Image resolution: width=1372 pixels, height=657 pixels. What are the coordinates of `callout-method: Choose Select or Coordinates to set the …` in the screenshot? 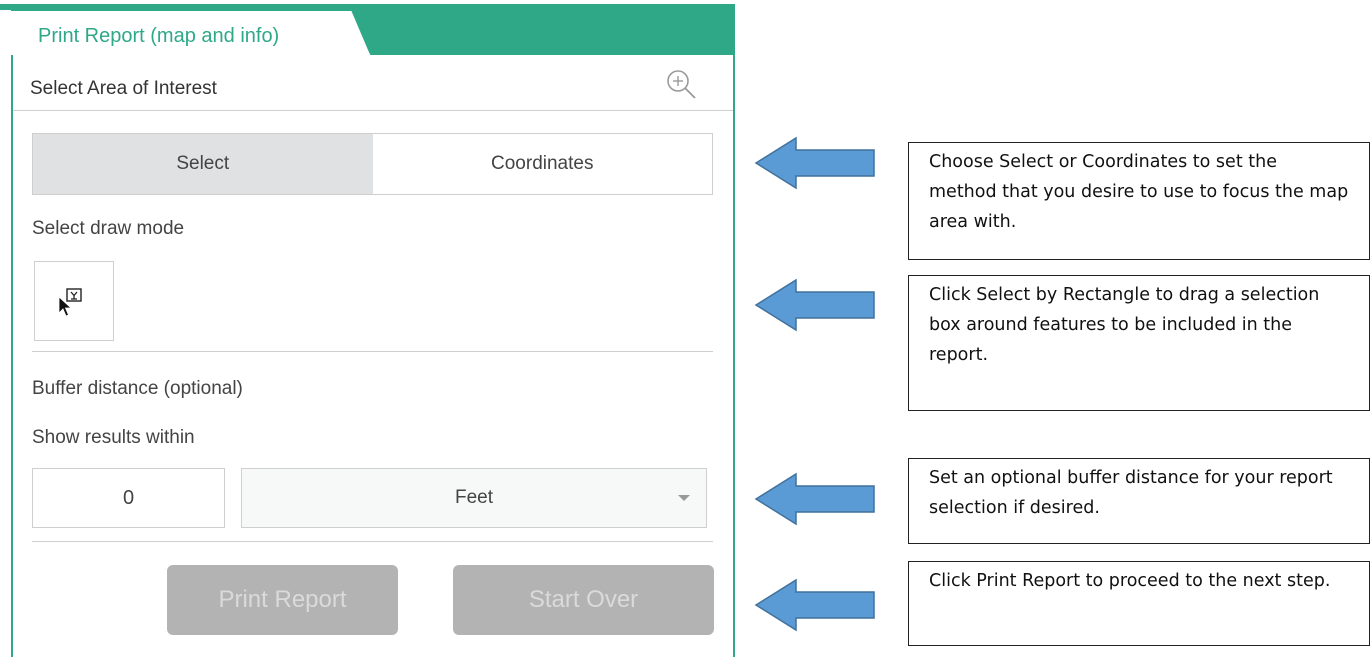 It's located at (1139, 201).